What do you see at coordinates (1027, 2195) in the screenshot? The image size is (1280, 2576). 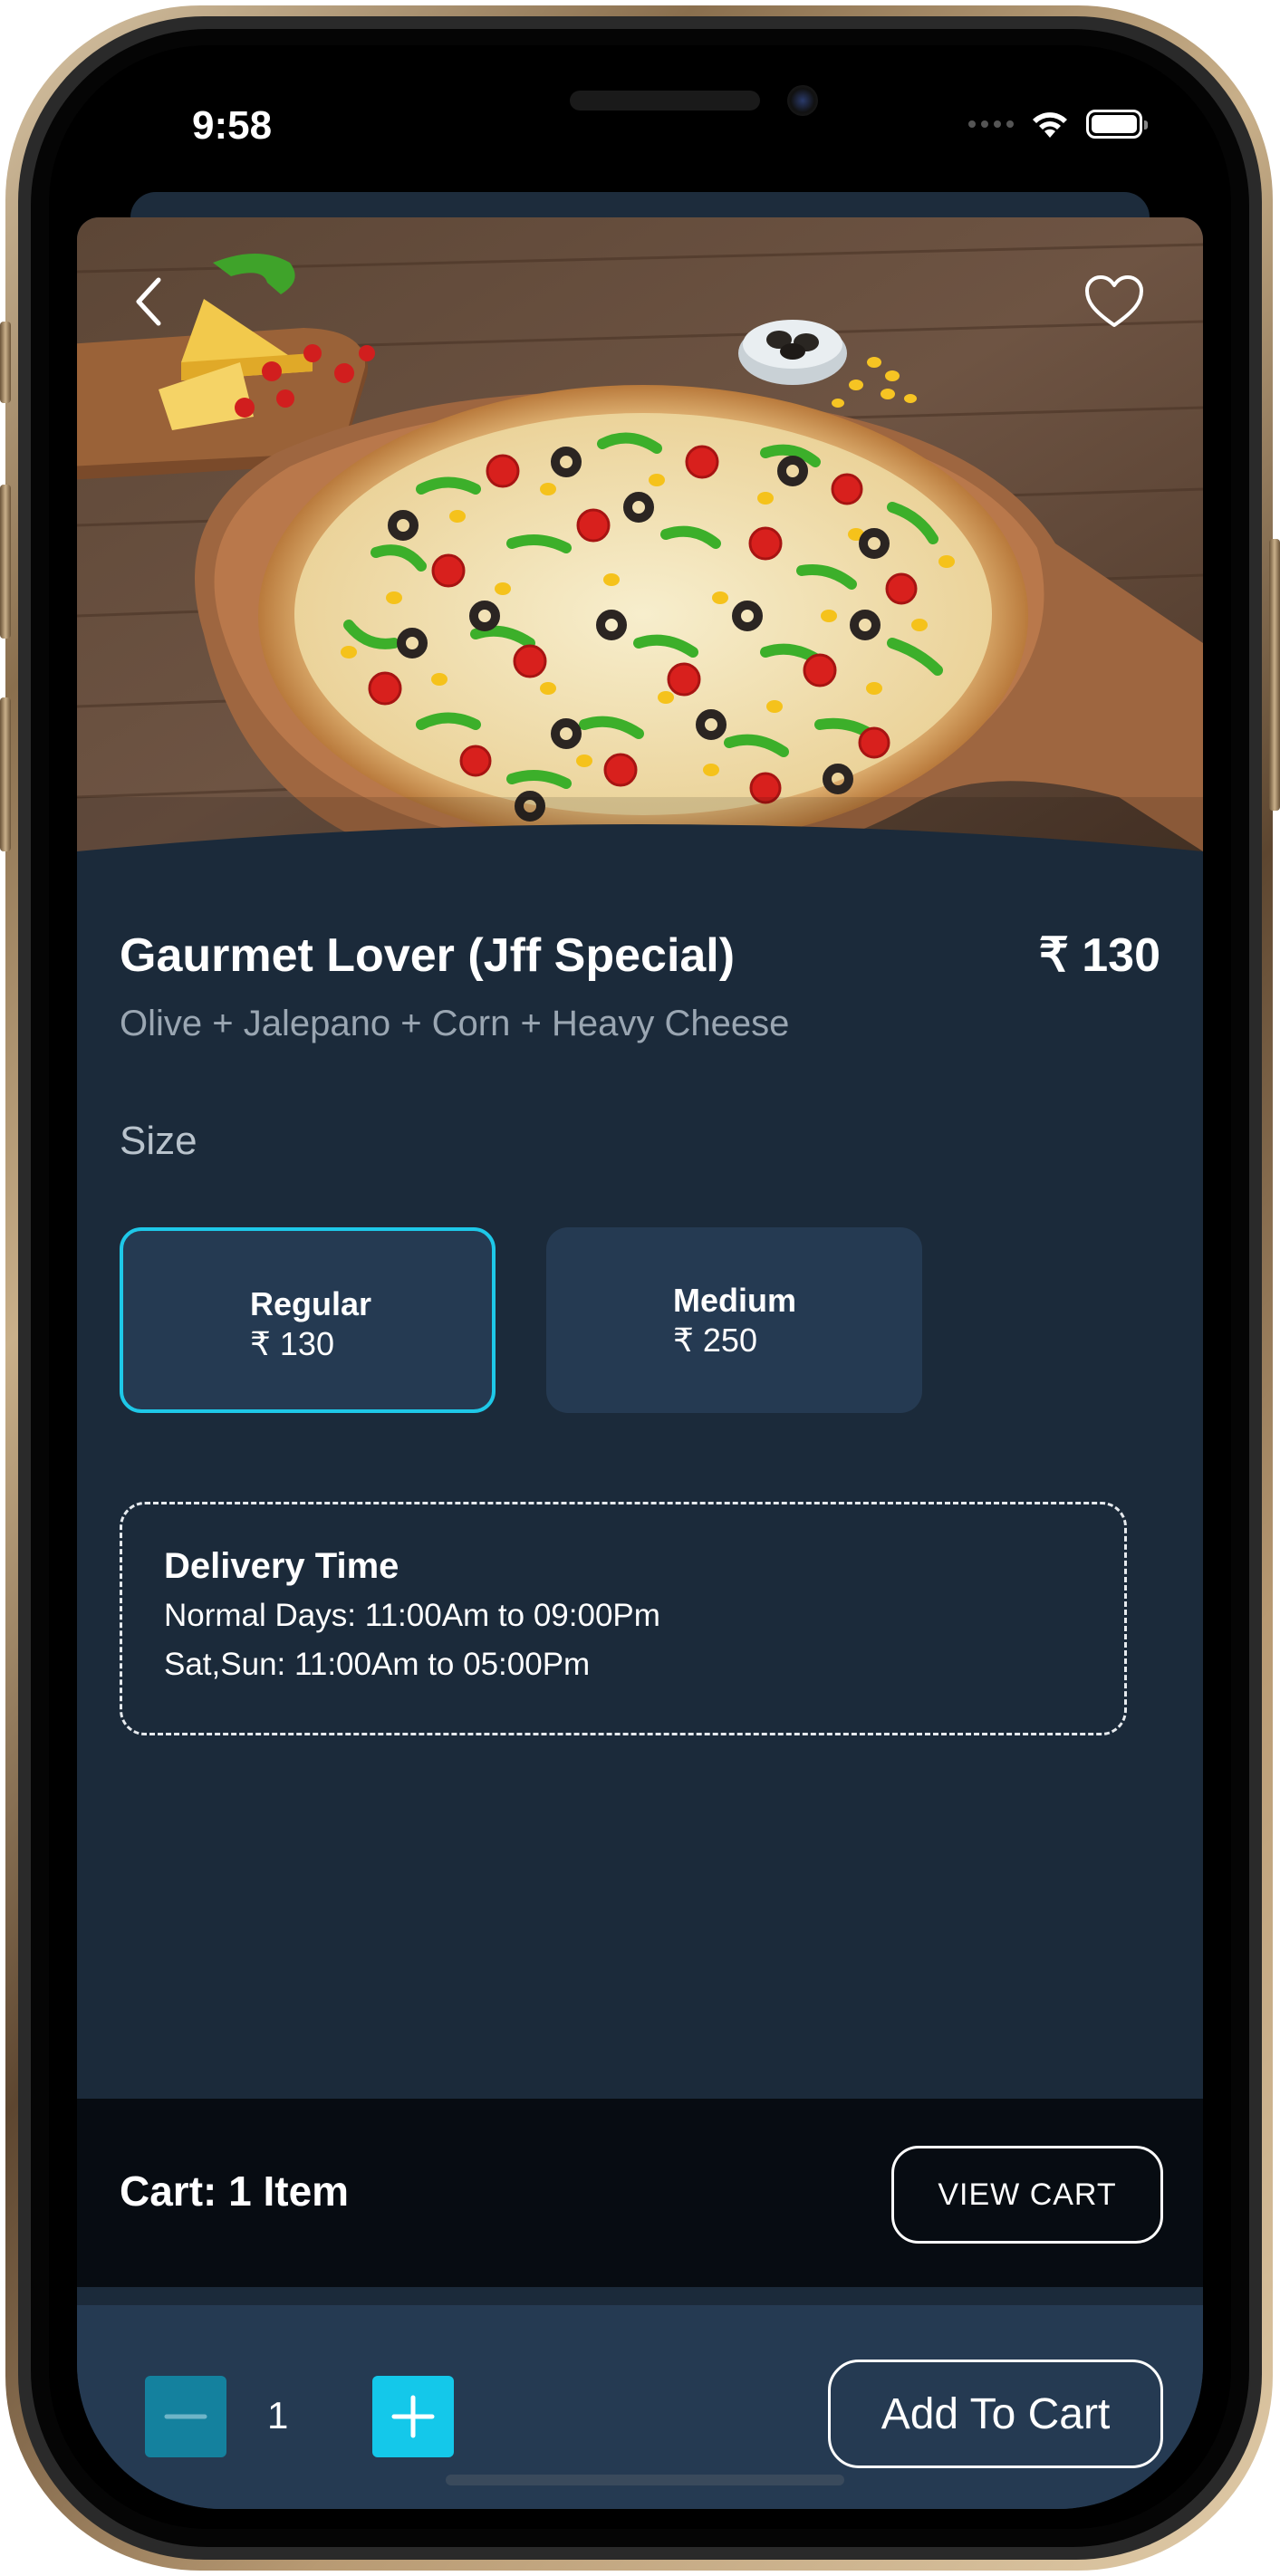 I see `view-cart-button: VIEW CART` at bounding box center [1027, 2195].